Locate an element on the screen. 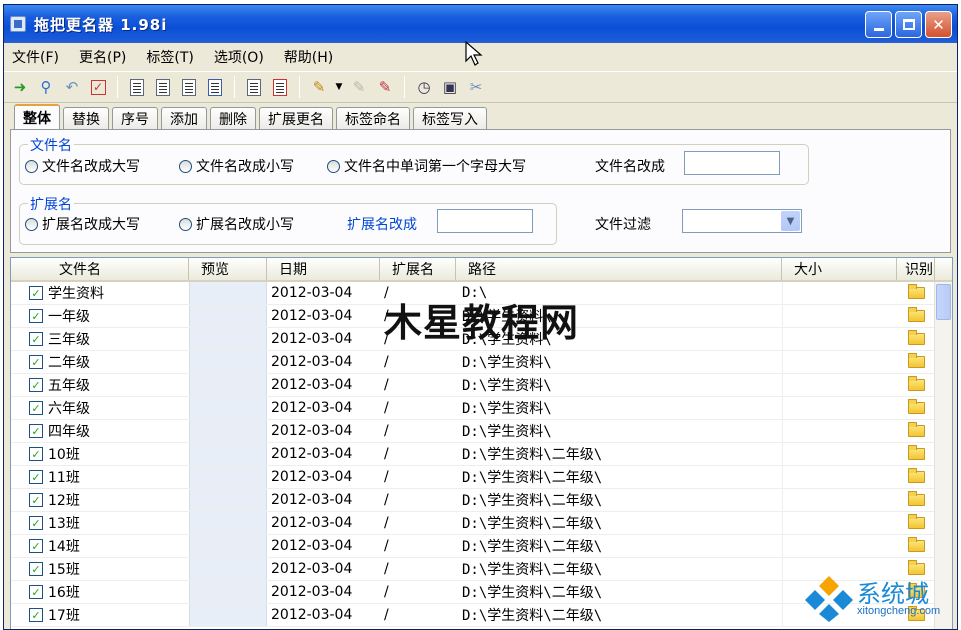 This screenshot has height=630, width=961. col-date: 日期 is located at coordinates (323, 269).